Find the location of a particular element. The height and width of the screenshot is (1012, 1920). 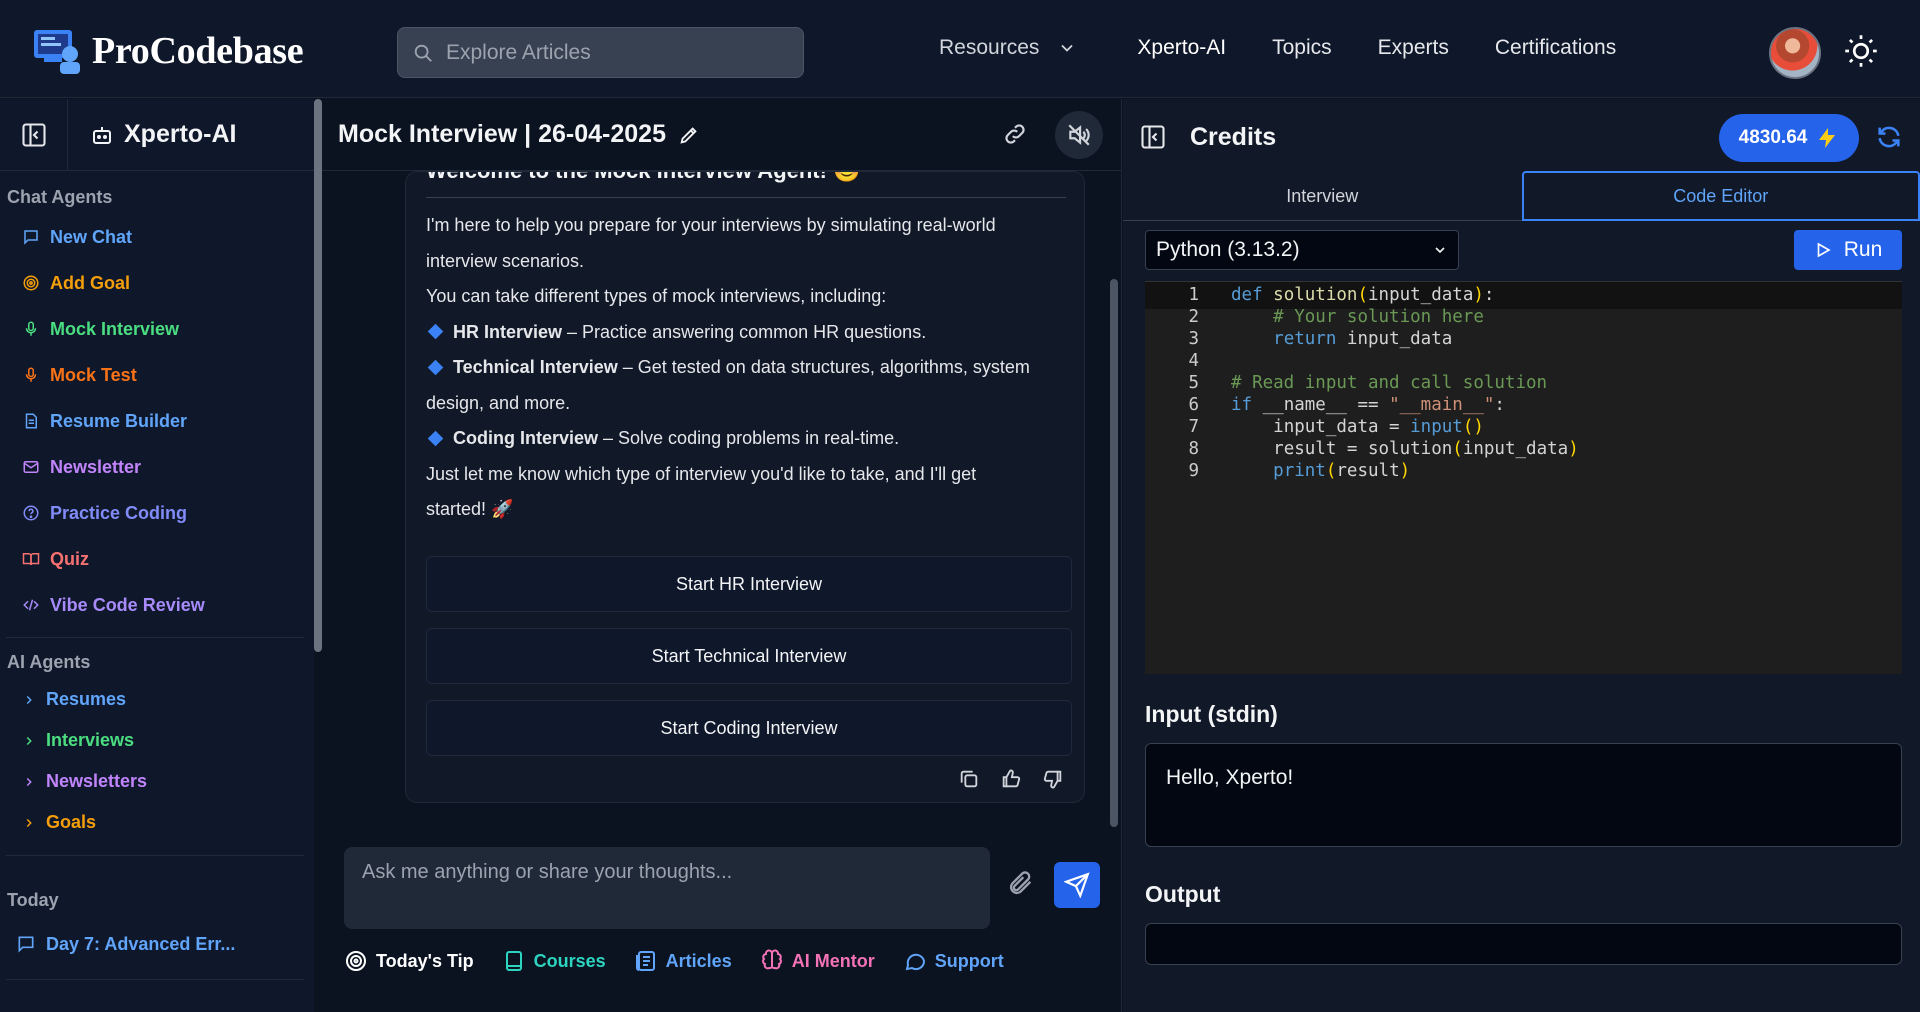

volume-mute-icon is located at coordinates (1079, 135).